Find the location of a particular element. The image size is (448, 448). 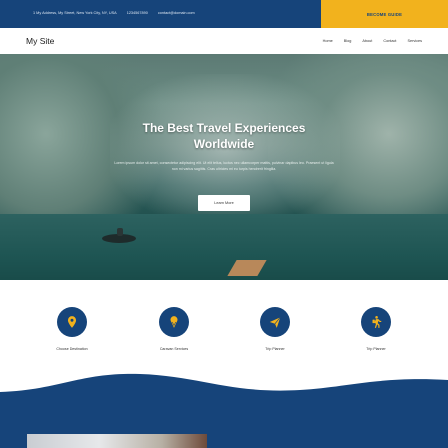

site-logo: My Site is located at coordinates (40, 41).